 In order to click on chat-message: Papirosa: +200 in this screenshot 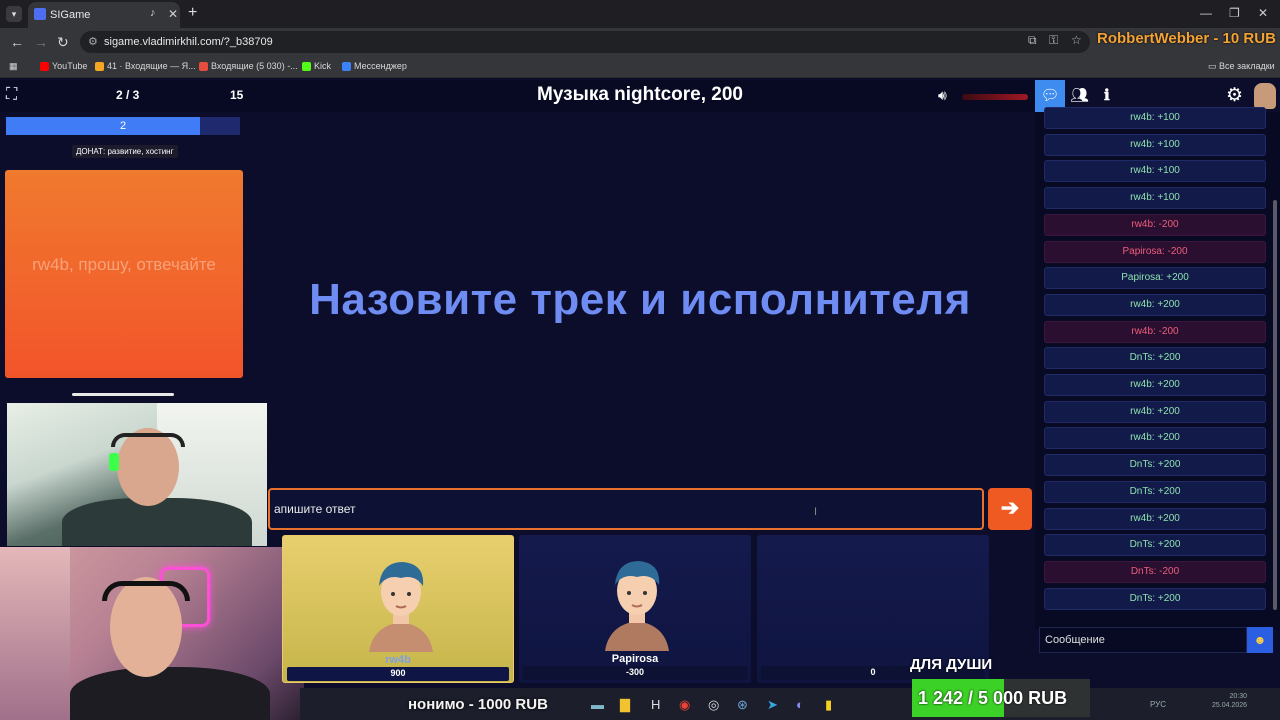, I will do `click(1155, 278)`.